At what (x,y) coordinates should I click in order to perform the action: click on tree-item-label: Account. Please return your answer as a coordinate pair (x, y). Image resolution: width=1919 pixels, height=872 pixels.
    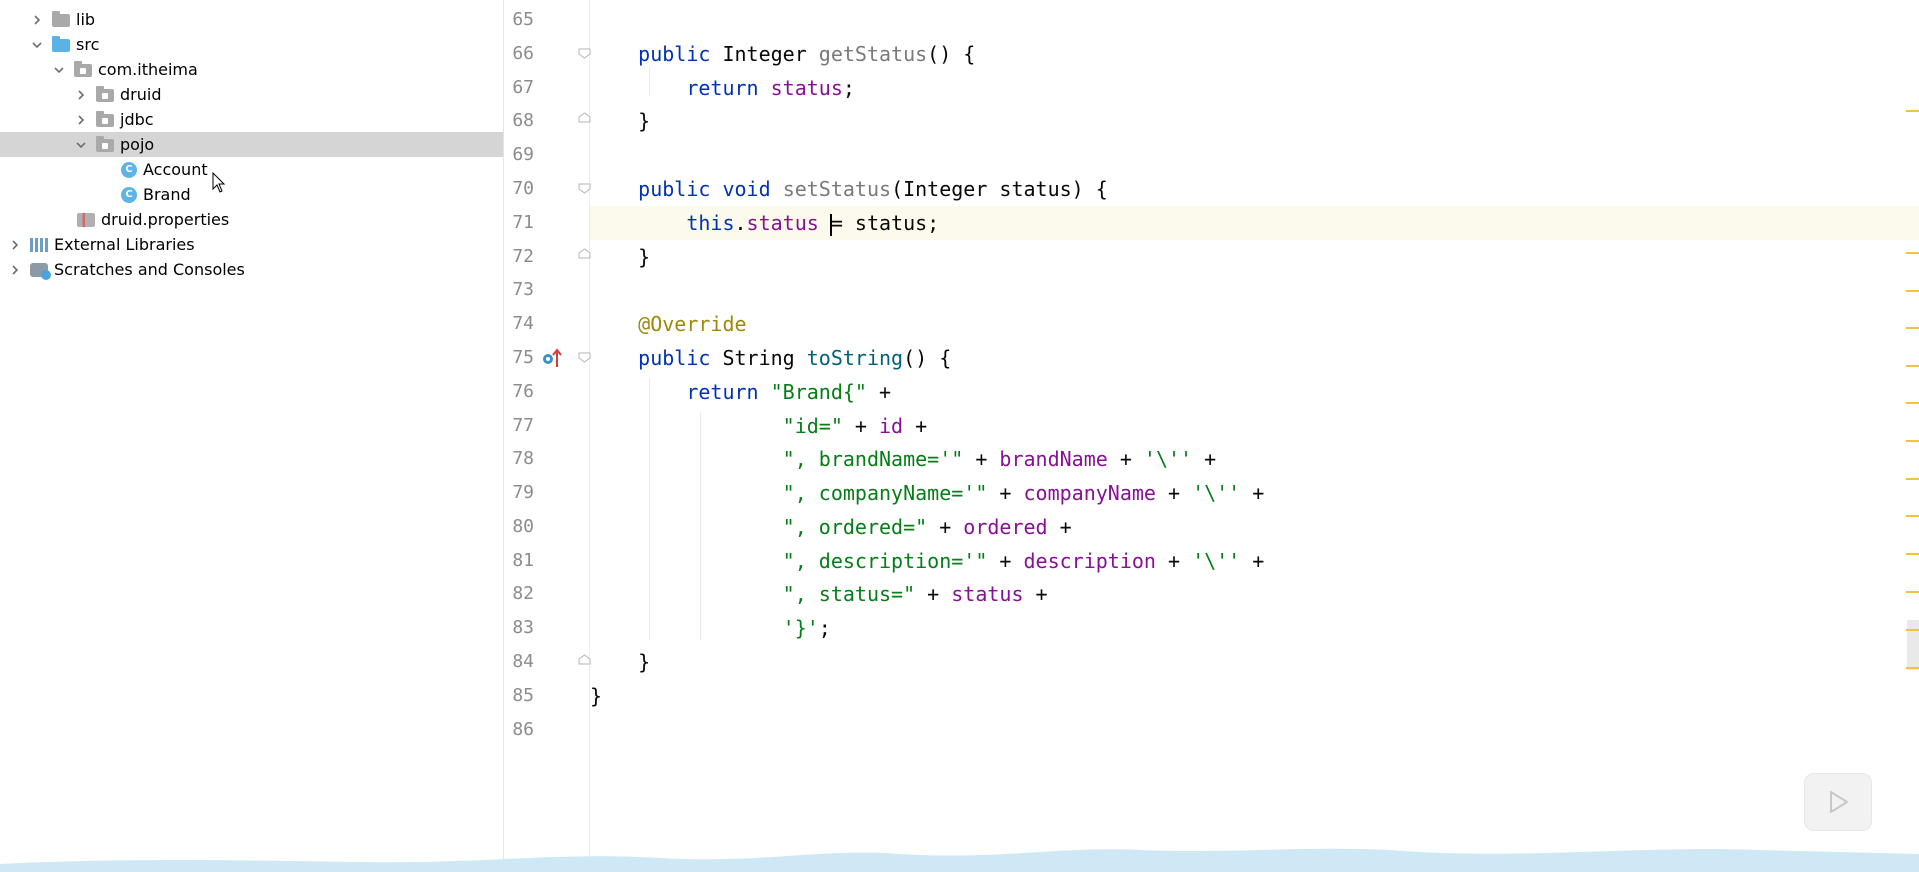
    Looking at the image, I should click on (175, 169).